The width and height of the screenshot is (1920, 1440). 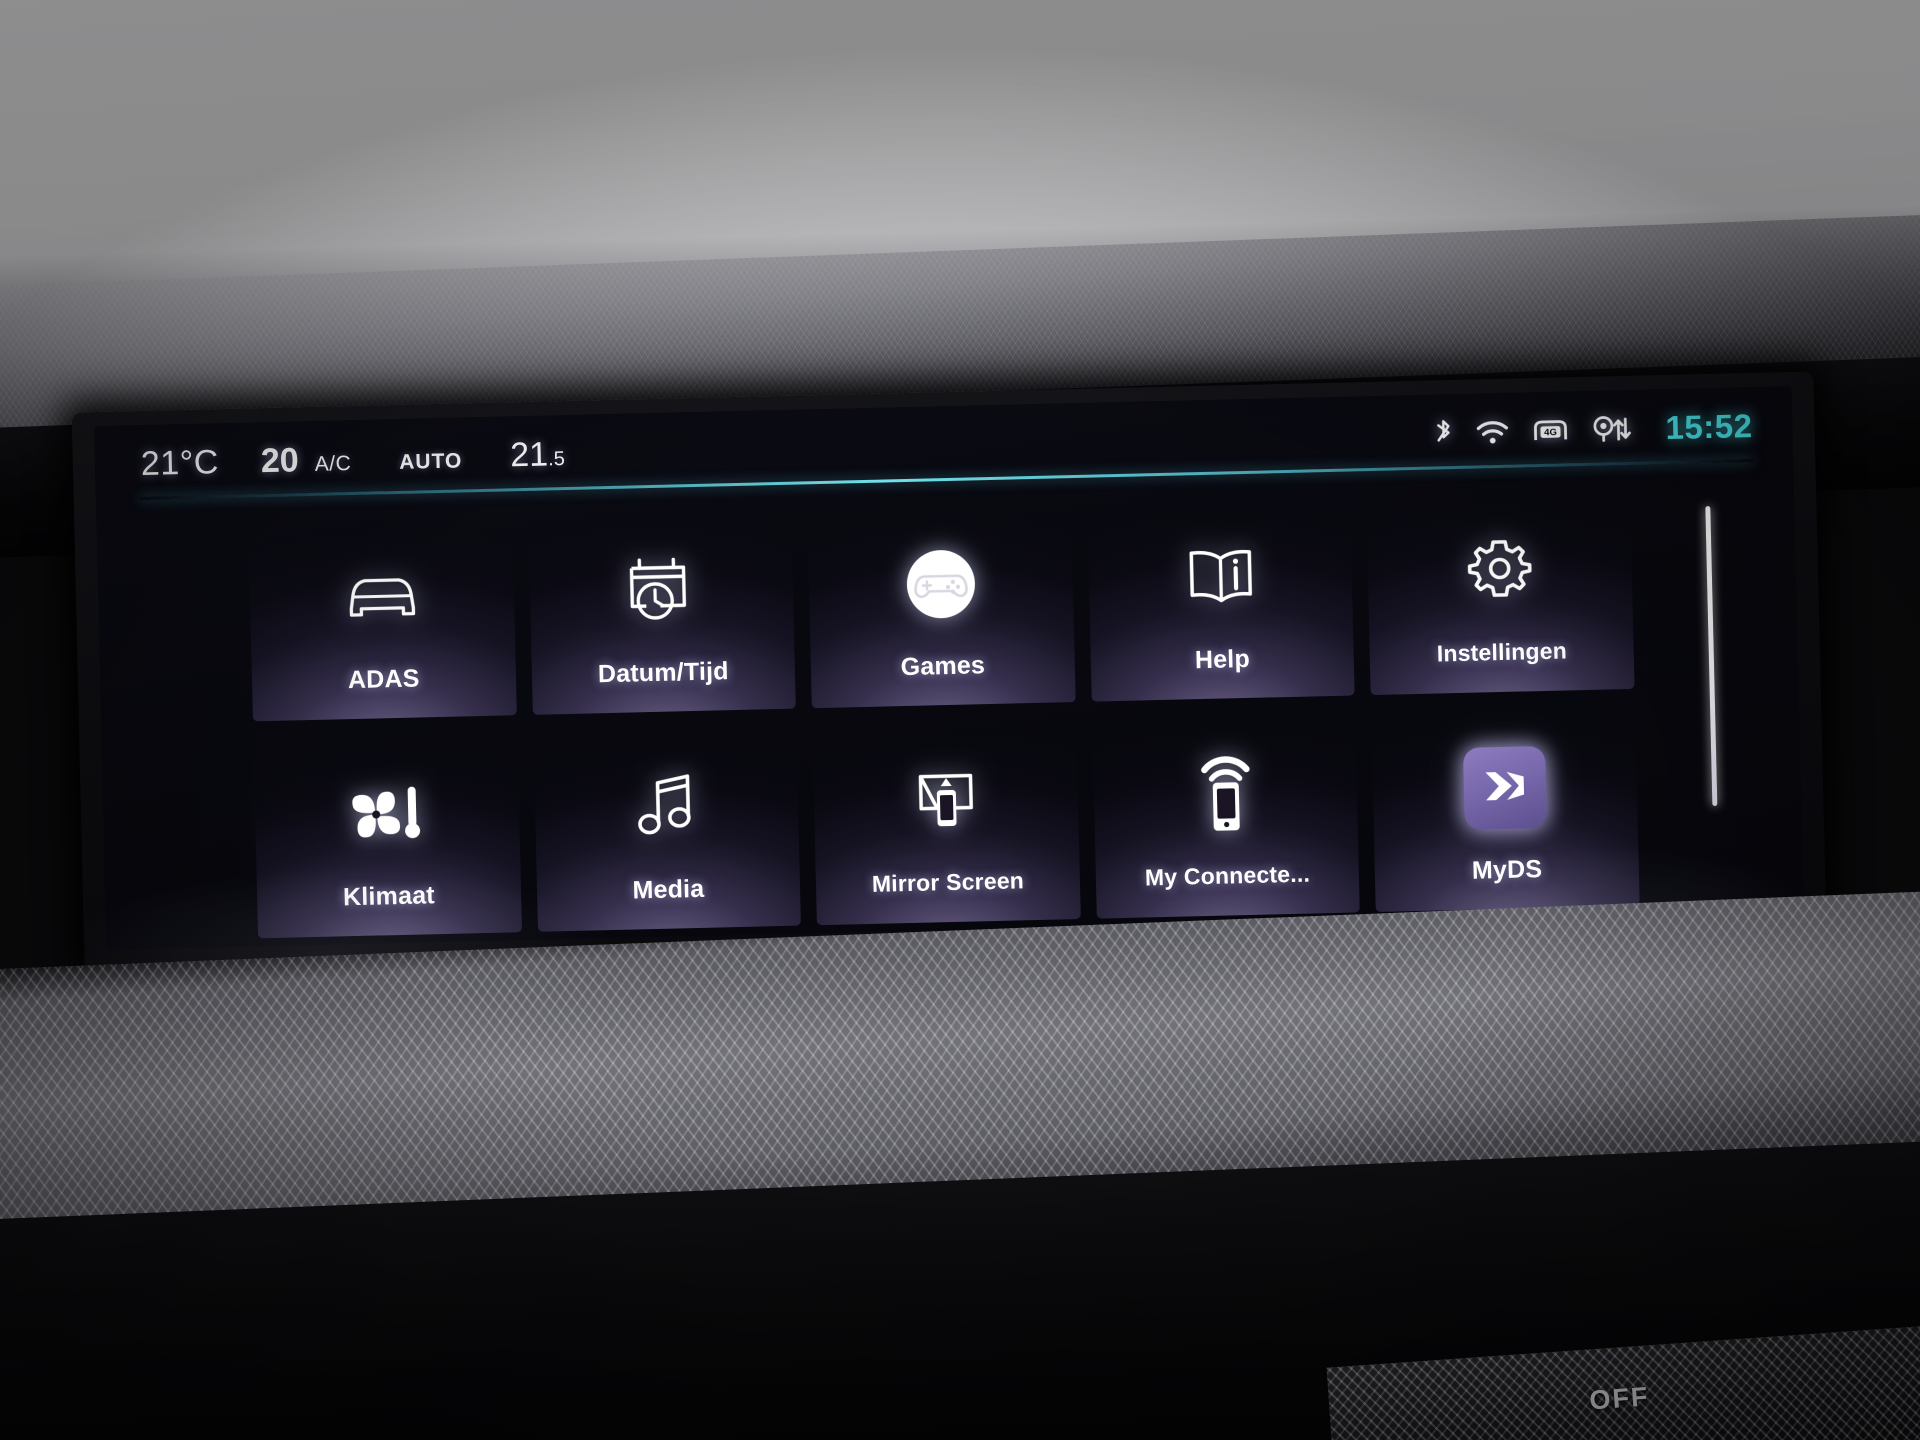 What do you see at coordinates (943, 666) in the screenshot?
I see `app-tile-label: Games` at bounding box center [943, 666].